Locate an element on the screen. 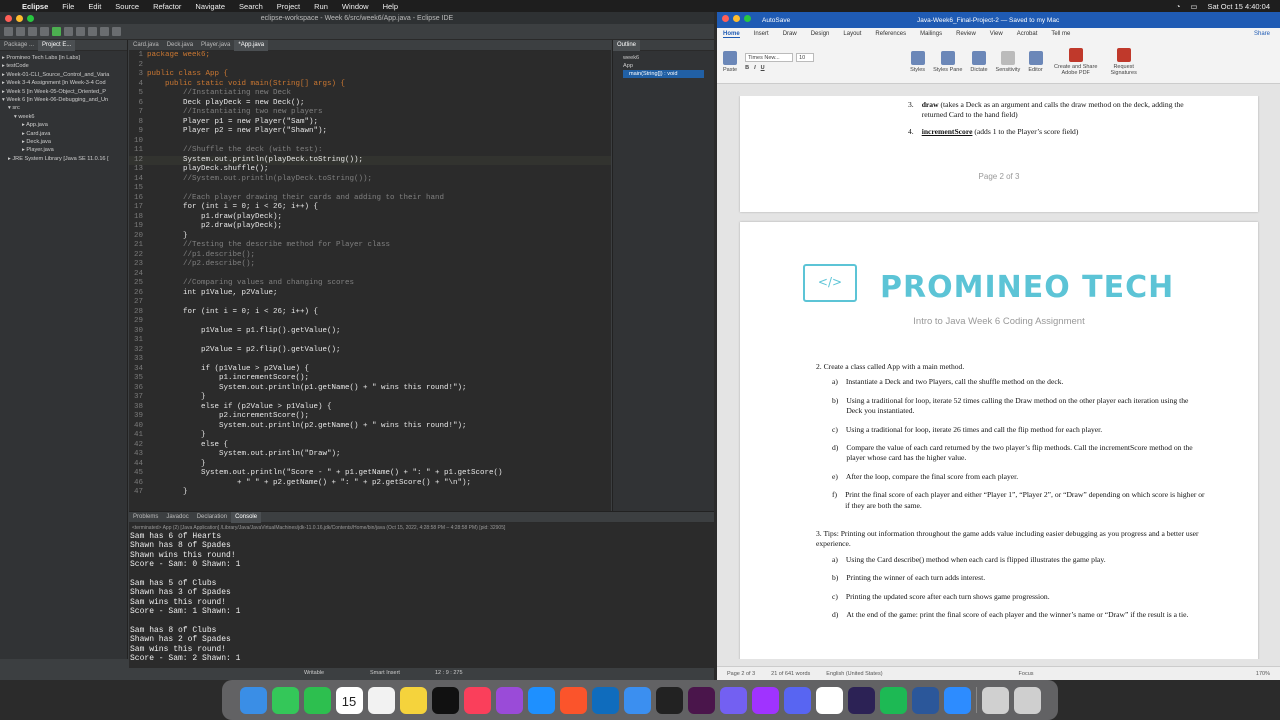 The width and height of the screenshot is (1280, 720). code-line: 2 is located at coordinates (370, 66).